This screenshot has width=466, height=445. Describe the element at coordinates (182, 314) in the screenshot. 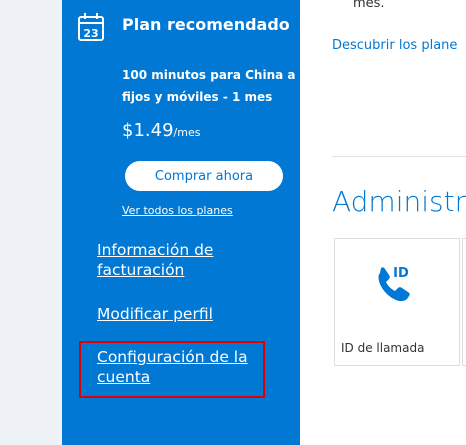

I see `edit-profile-link: Modificar perfil` at that location.